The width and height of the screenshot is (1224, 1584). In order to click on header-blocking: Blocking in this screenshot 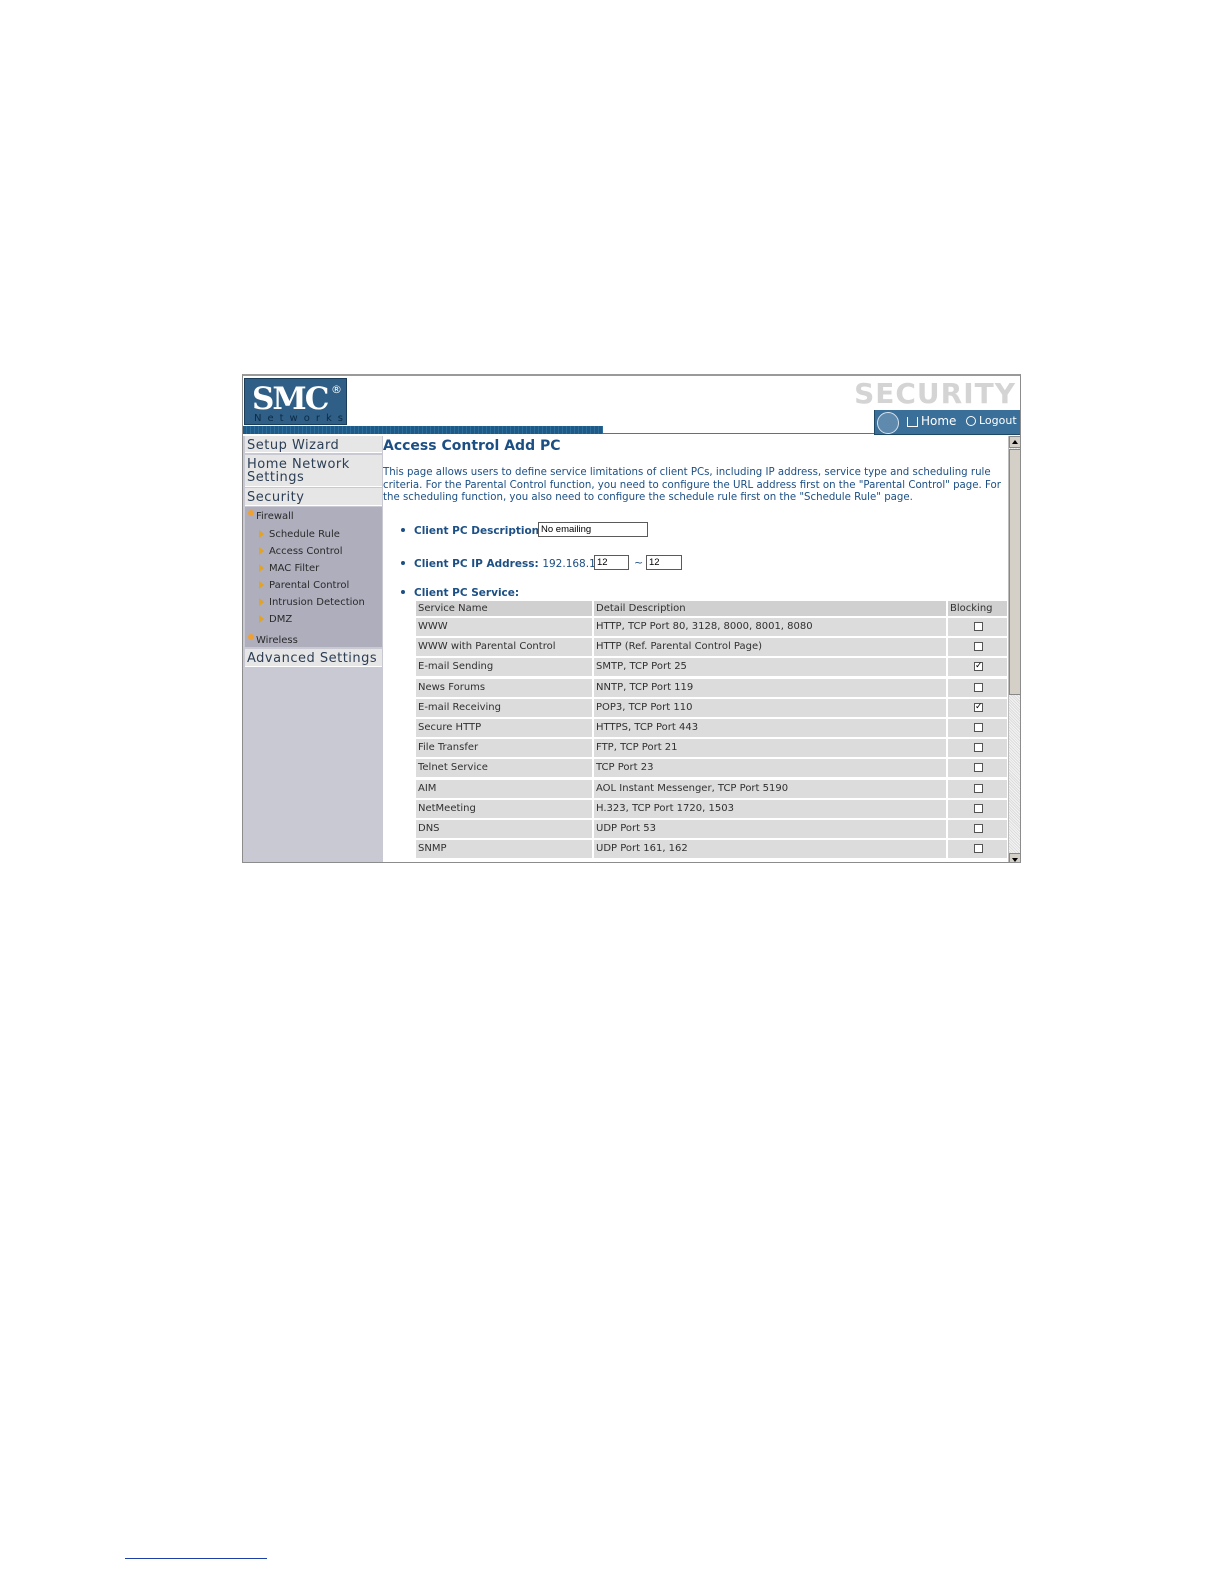, I will do `click(977, 608)`.